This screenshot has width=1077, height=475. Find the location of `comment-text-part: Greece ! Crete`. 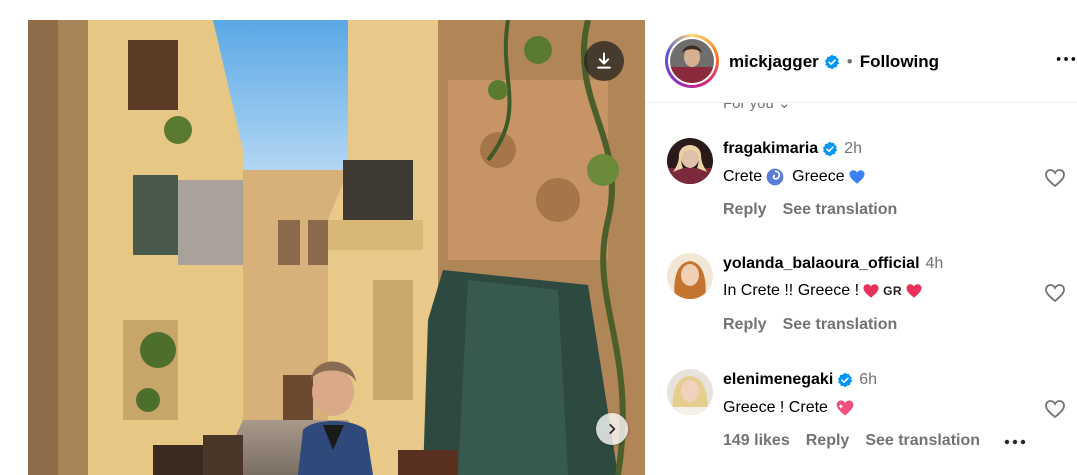

comment-text-part: Greece ! Crete is located at coordinates (775, 407).